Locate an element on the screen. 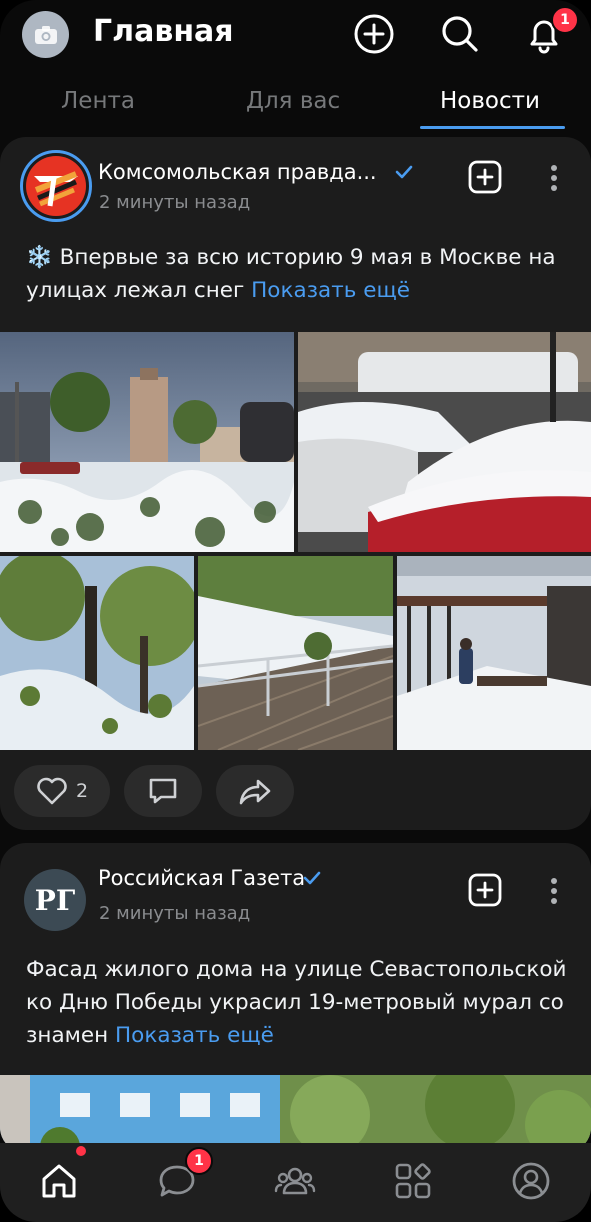 Image resolution: width=591 pixels, height=1222 pixels. notification-badge: 1 is located at coordinates (565, 20).